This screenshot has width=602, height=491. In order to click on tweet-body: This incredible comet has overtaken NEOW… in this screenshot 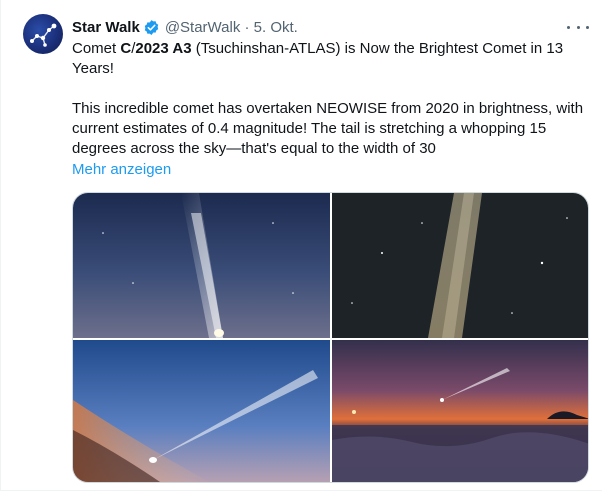, I will do `click(328, 128)`.